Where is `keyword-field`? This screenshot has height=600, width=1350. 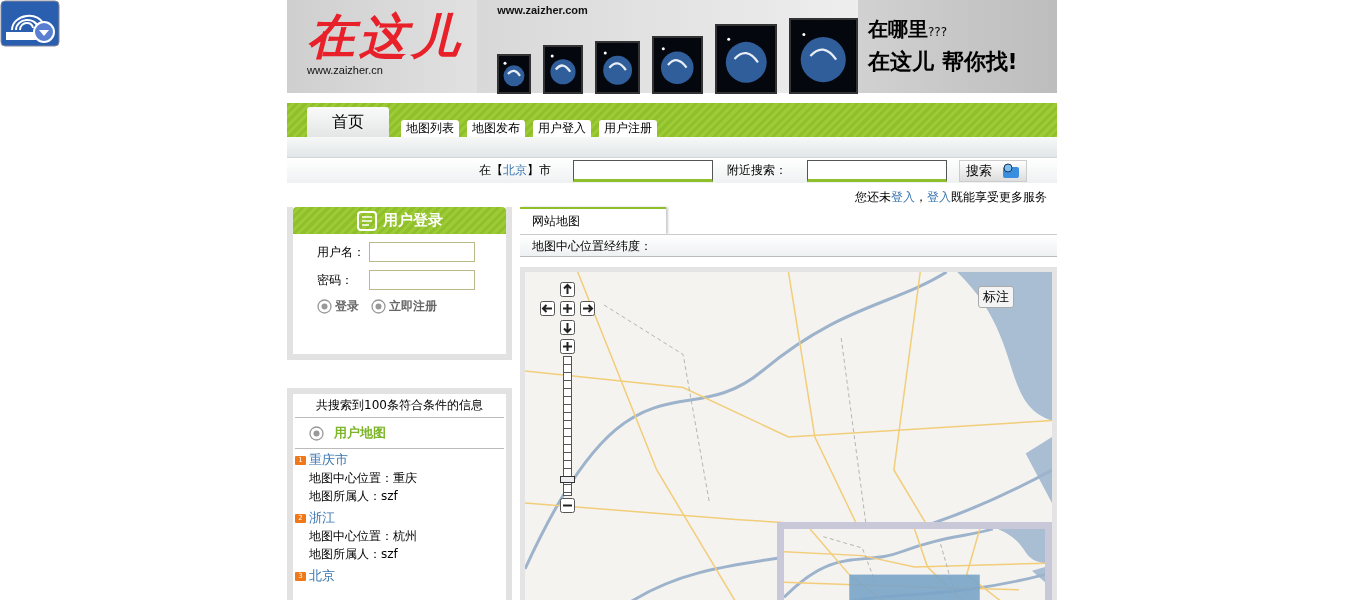
keyword-field is located at coordinates (643, 170).